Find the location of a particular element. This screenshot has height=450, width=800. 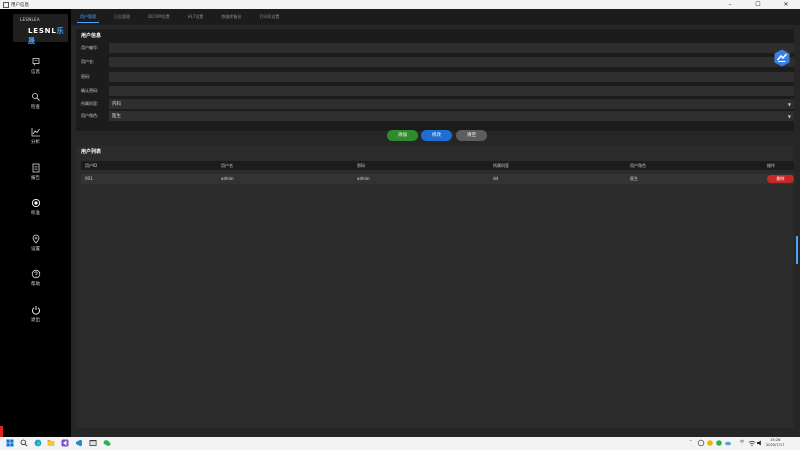

role-row: 用户角色: 医生 ▼ is located at coordinates (437, 116).